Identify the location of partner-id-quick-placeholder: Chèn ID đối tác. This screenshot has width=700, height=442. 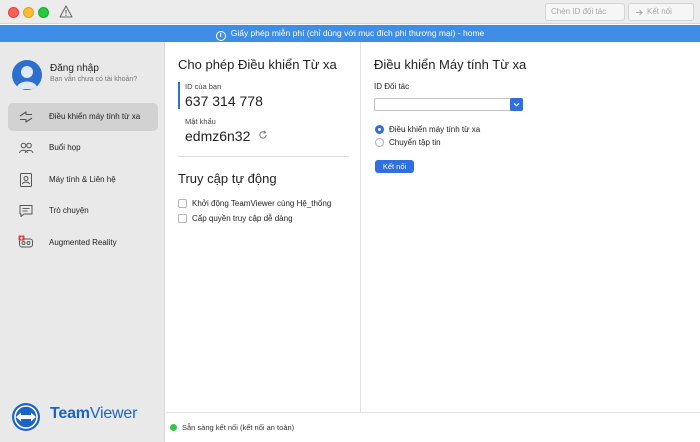
(579, 11).